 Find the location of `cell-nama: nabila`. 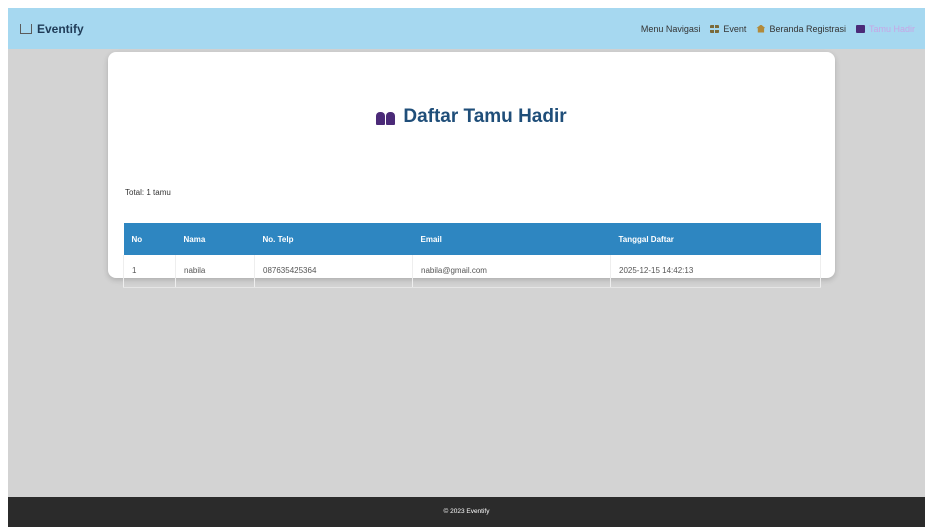

cell-nama: nabila is located at coordinates (215, 271).